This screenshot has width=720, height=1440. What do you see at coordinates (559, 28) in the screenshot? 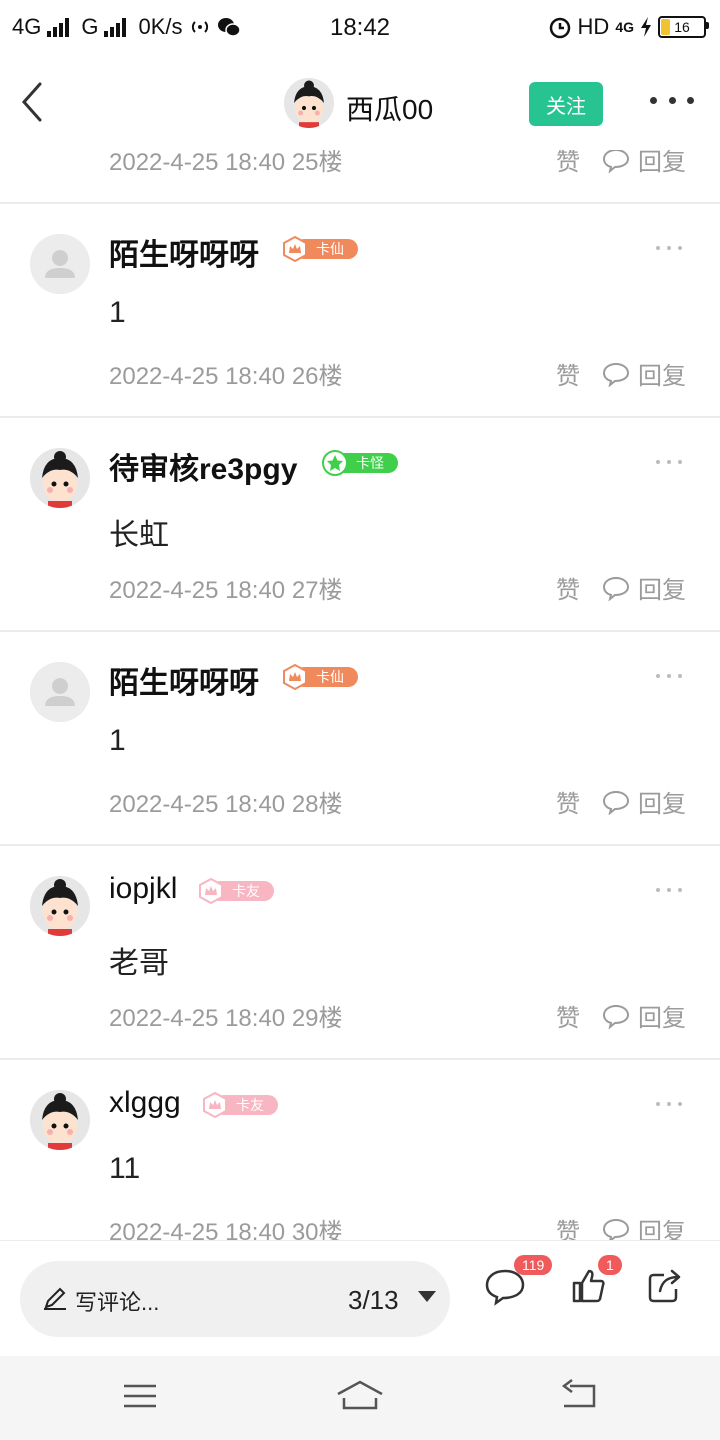
I see `alarm-icon` at bounding box center [559, 28].